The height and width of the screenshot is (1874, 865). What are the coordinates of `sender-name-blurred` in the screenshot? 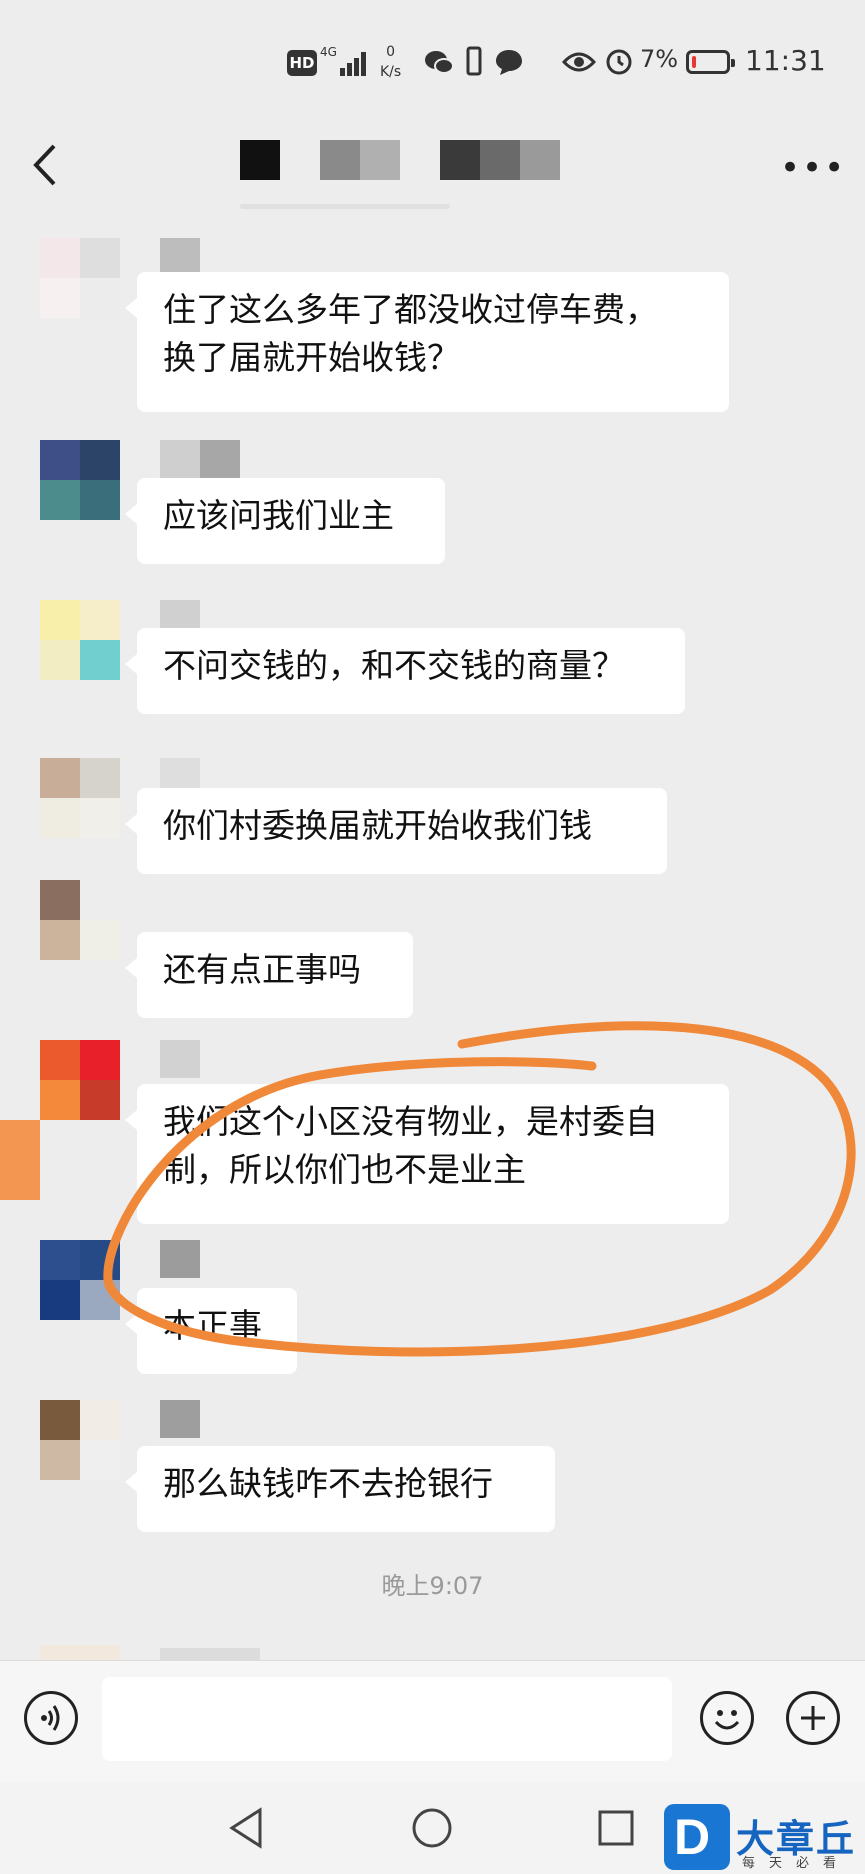 It's located at (210, 1654).